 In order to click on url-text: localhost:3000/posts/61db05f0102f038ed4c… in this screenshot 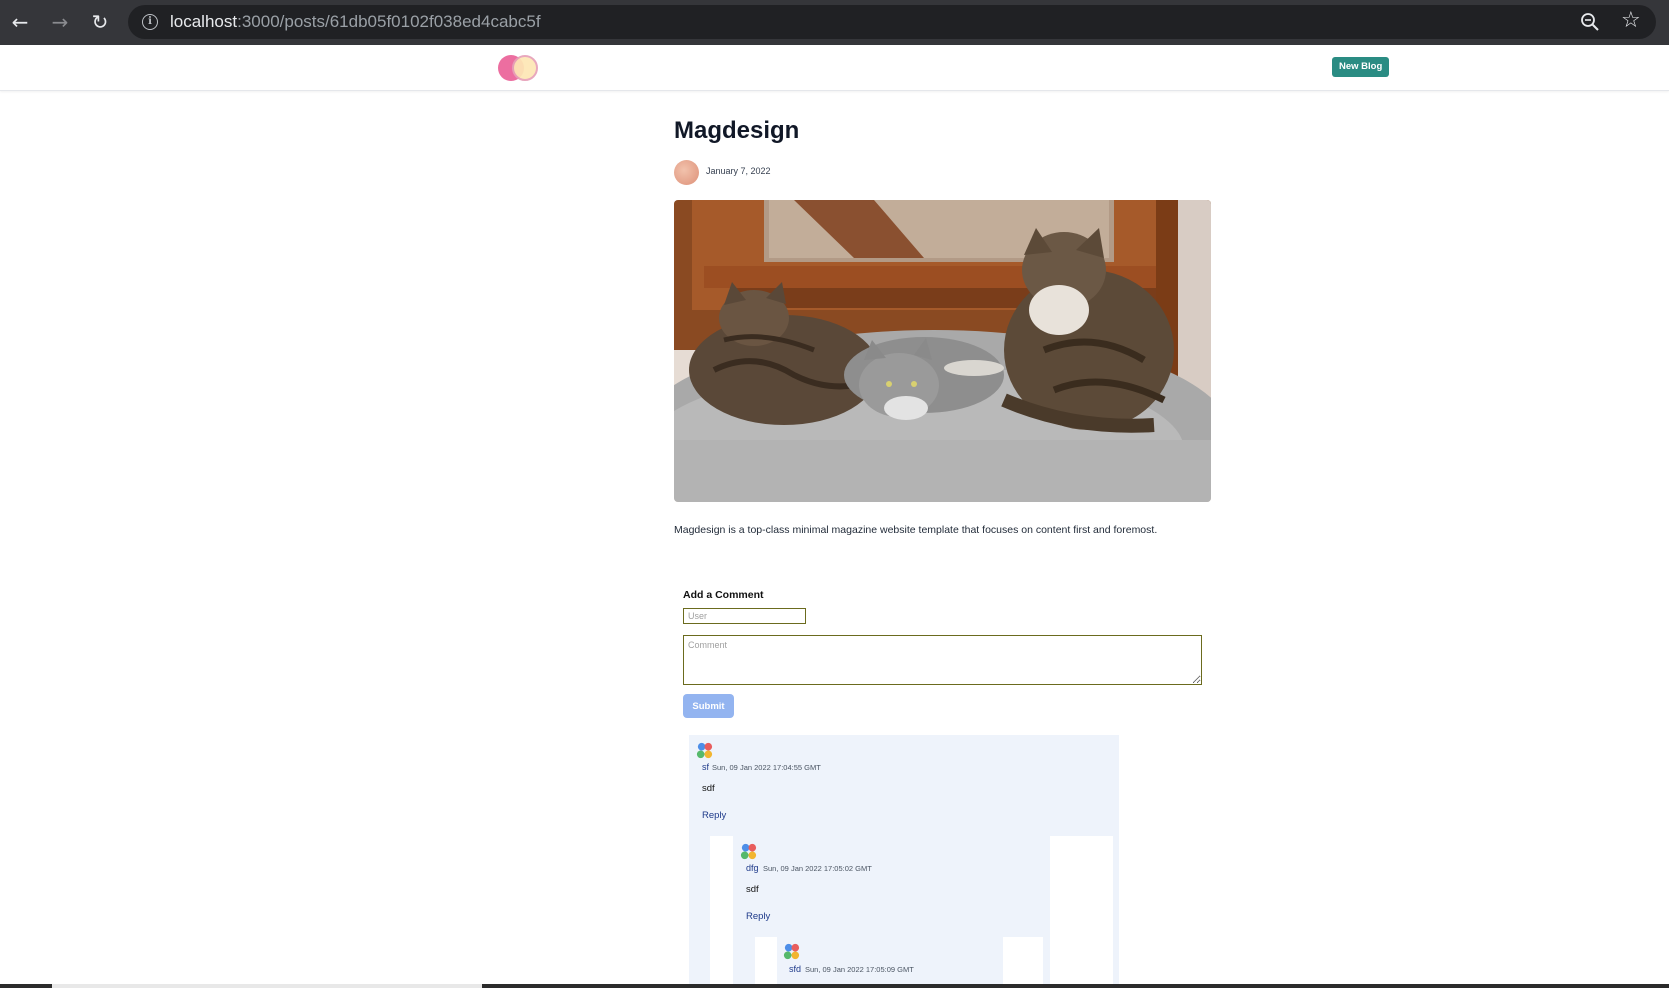, I will do `click(355, 22)`.